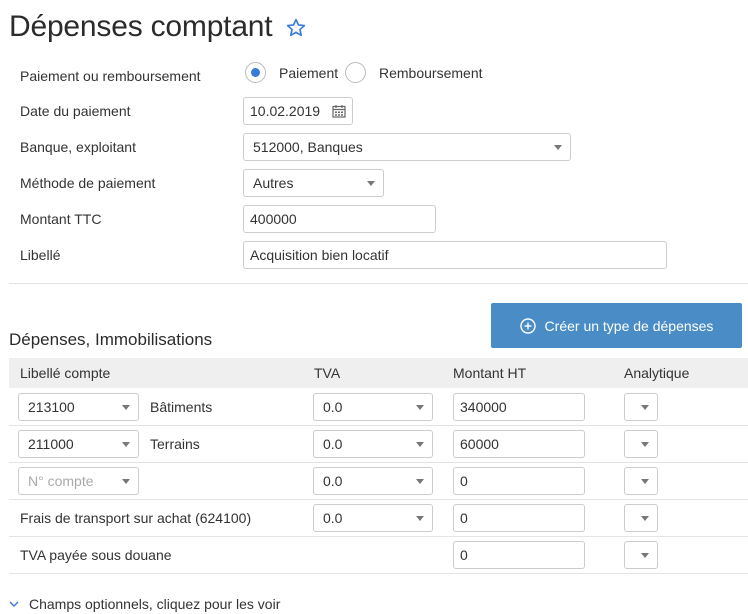 Image resolution: width=748 pixels, height=614 pixels. Describe the element at coordinates (309, 73) in the screenshot. I see `payment-radio-label: Paiement` at that location.